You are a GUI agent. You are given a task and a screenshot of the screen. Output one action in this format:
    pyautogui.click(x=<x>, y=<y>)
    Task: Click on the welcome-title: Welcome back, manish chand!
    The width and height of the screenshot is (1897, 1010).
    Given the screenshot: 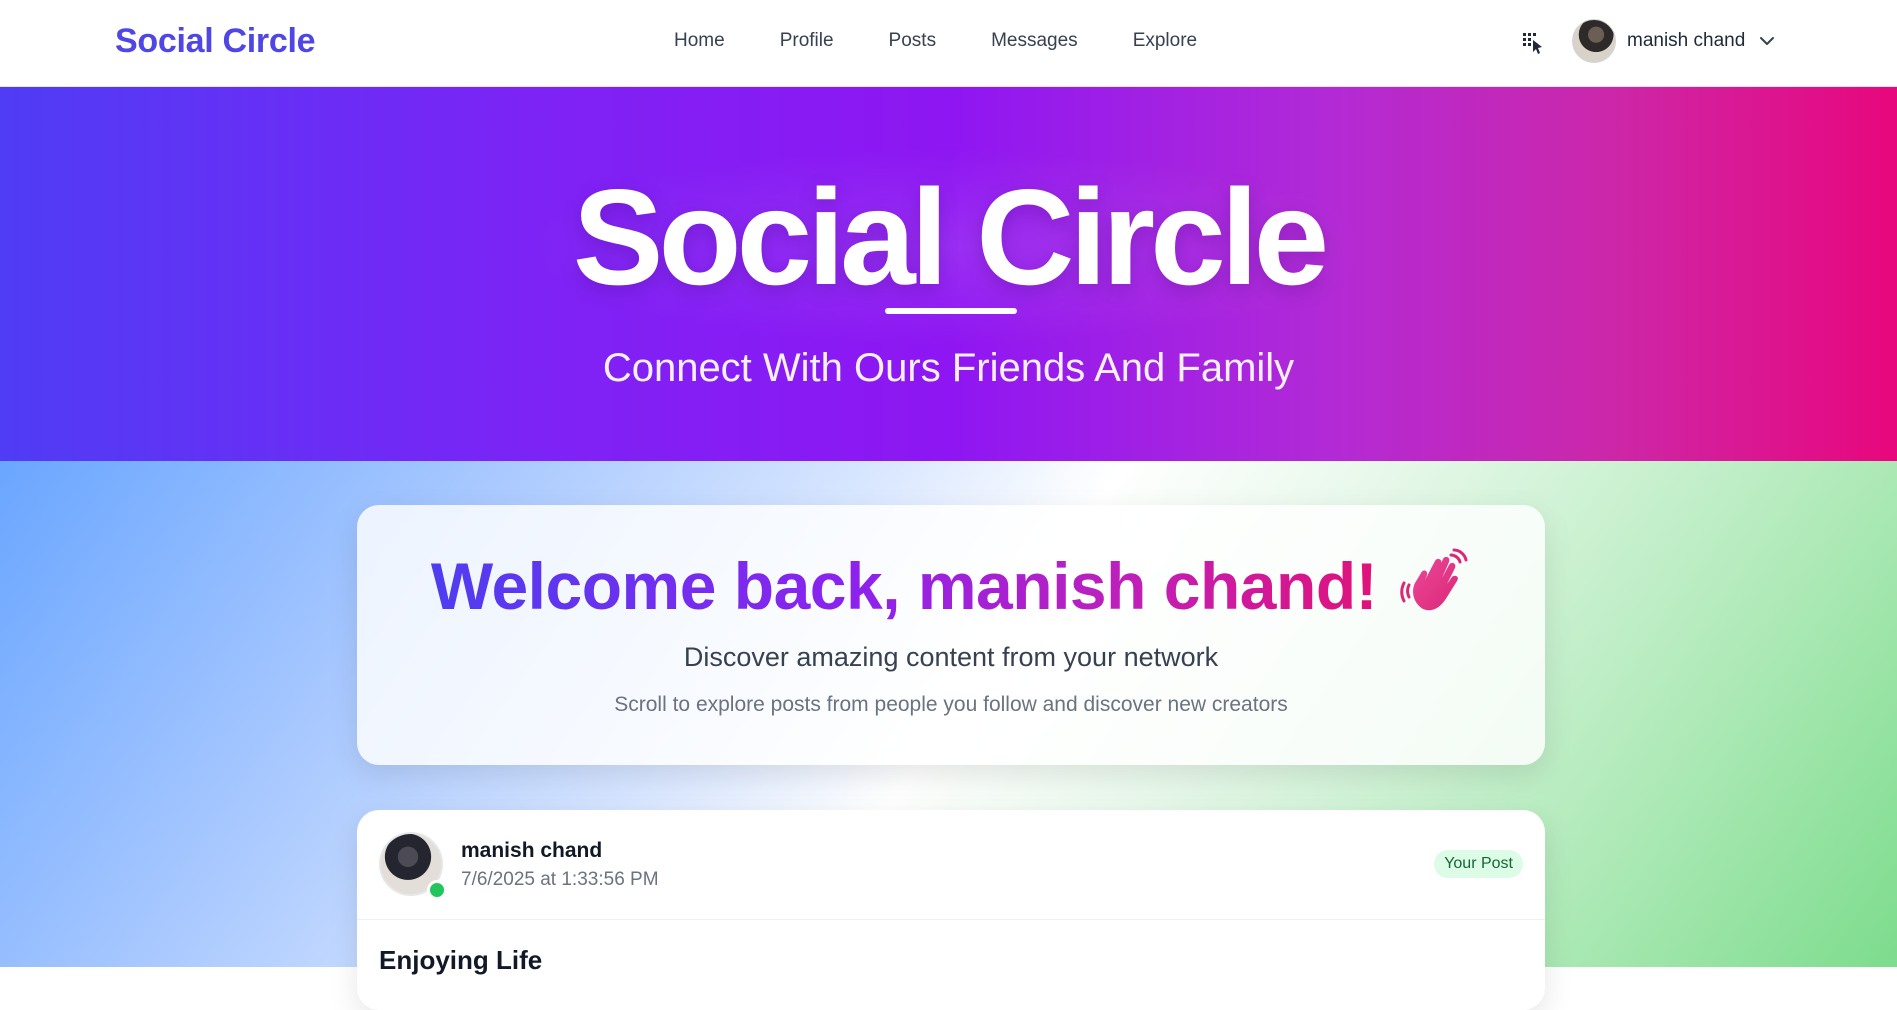 What is the action you would take?
    pyautogui.click(x=951, y=585)
    